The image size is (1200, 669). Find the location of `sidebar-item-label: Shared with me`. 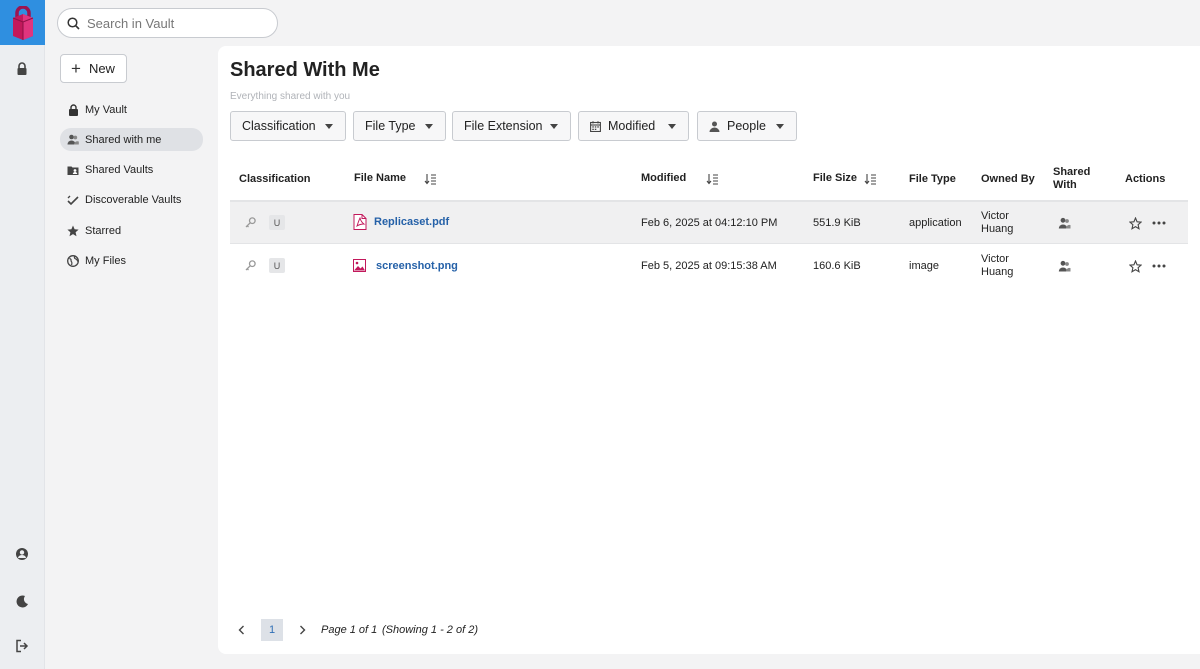

sidebar-item-label: Shared with me is located at coordinates (123, 139).